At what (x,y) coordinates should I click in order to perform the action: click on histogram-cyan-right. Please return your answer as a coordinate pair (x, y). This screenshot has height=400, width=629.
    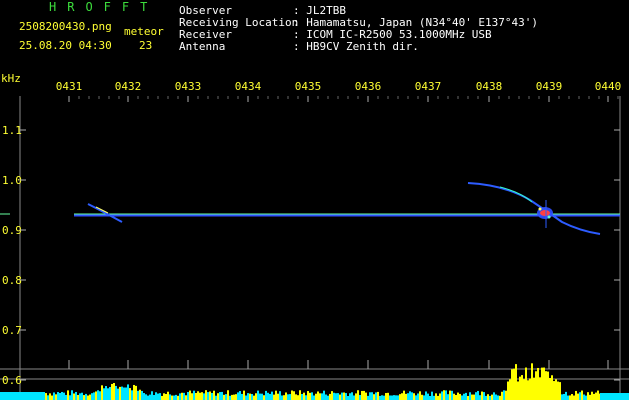
    Looking at the image, I should click on (614, 396).